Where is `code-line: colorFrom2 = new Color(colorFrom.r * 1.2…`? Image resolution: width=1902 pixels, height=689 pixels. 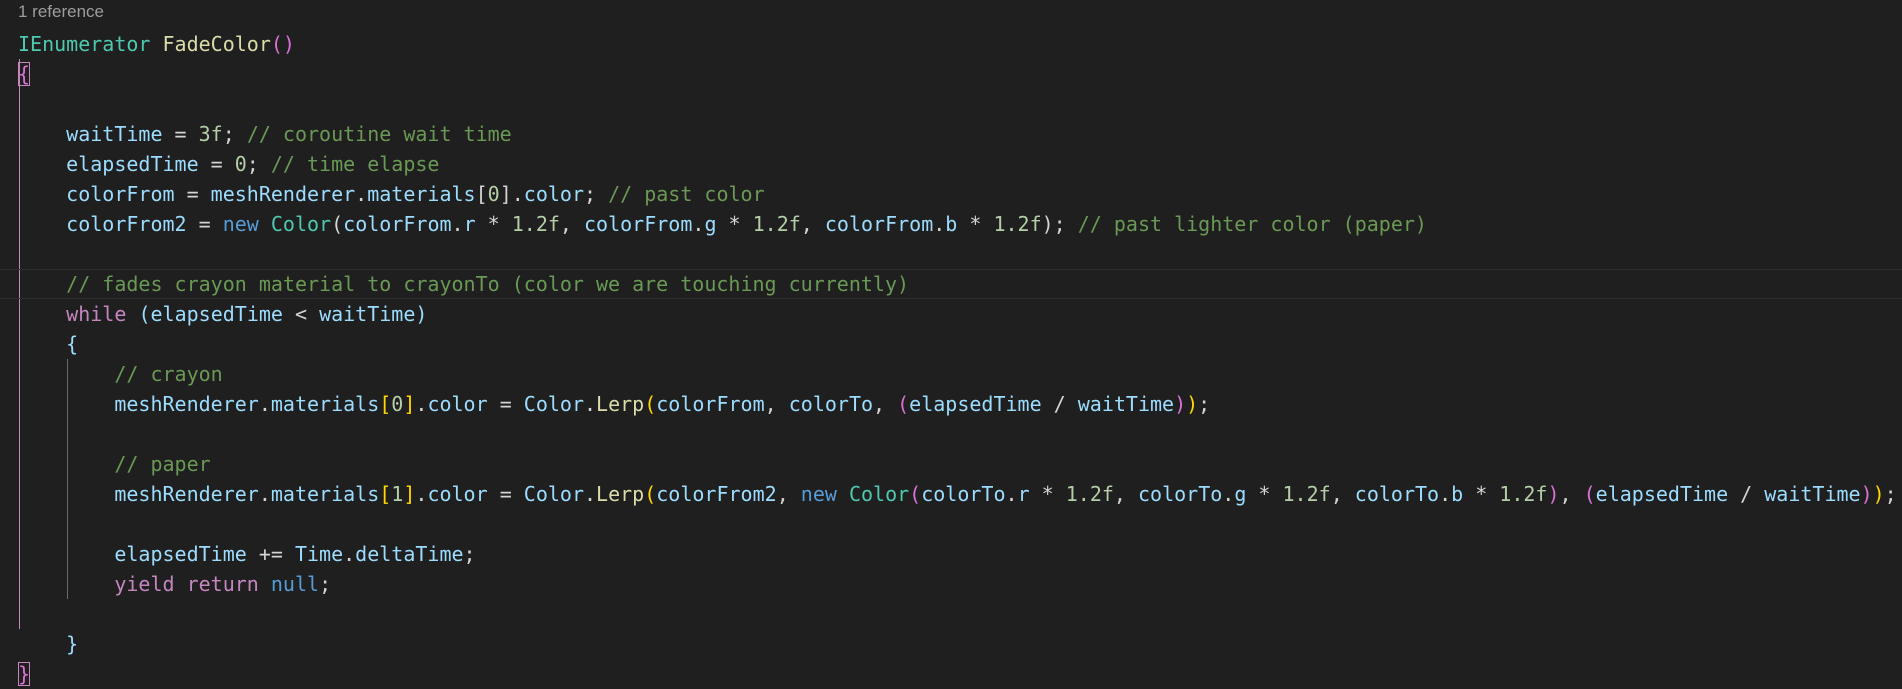
code-line: colorFrom2 = new Color(colorFrom.r * 1.2… is located at coordinates (960, 224).